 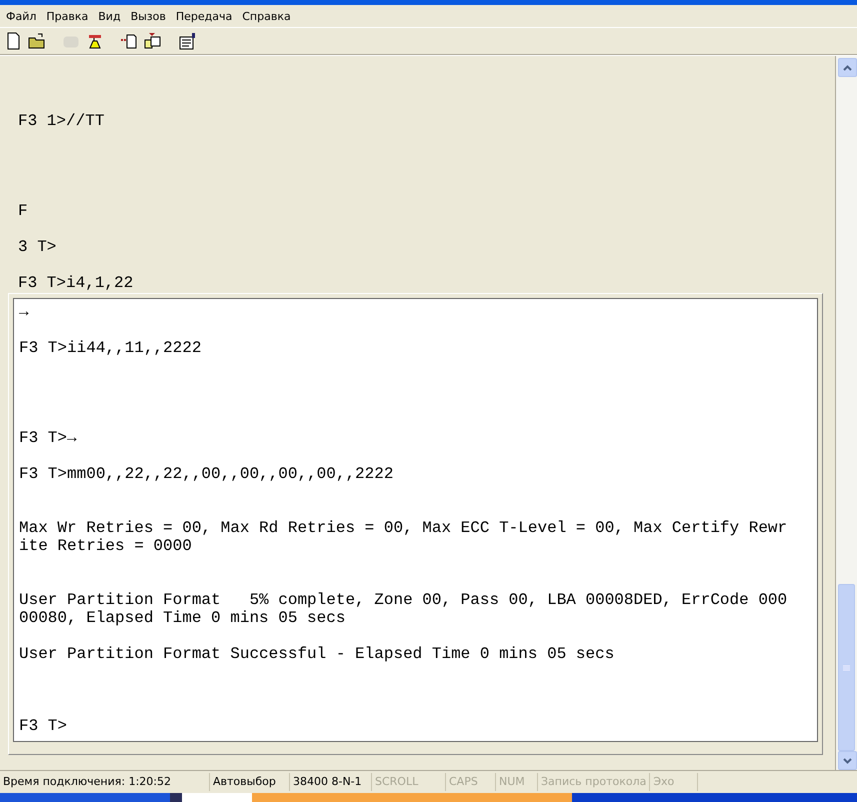 I want to click on open-icon, so click(x=37, y=41).